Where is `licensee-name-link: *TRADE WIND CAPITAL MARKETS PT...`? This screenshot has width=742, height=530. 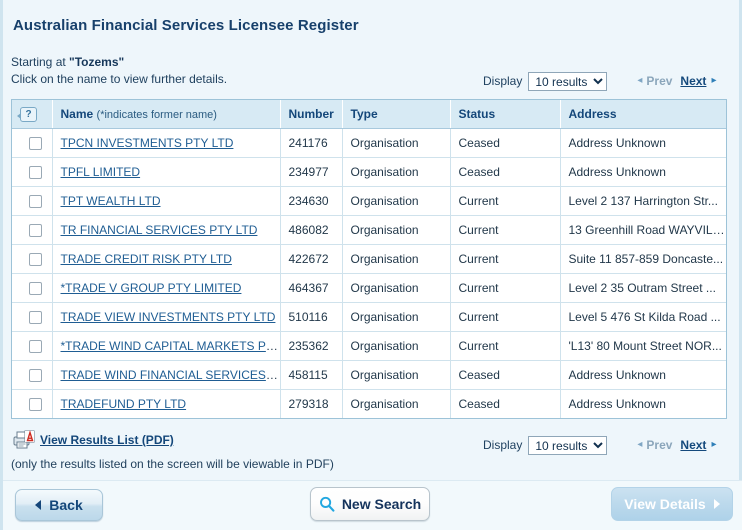 licensee-name-link: *TRADE WIND CAPITAL MARKETS PT... is located at coordinates (170, 346).